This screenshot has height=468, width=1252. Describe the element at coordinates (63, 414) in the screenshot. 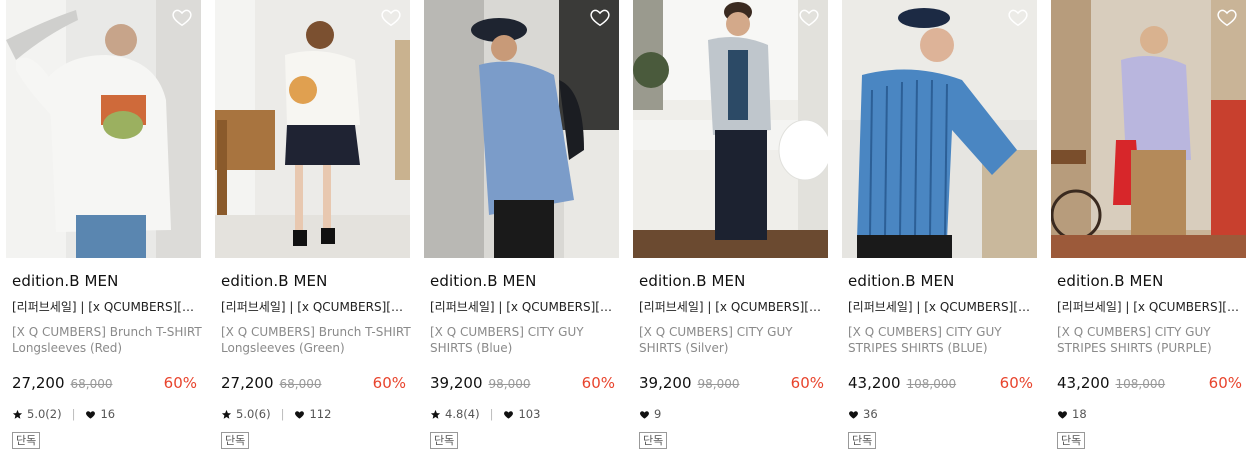

I see `review-stats: 5.0(2) | 16` at that location.